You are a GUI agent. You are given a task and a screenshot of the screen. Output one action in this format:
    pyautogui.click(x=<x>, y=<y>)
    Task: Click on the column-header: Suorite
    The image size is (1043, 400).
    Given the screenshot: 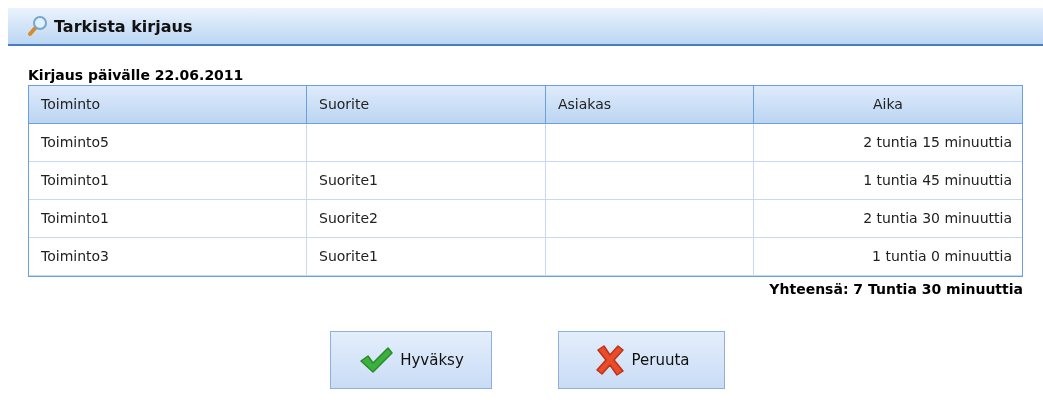 What is the action you would take?
    pyautogui.click(x=426, y=105)
    